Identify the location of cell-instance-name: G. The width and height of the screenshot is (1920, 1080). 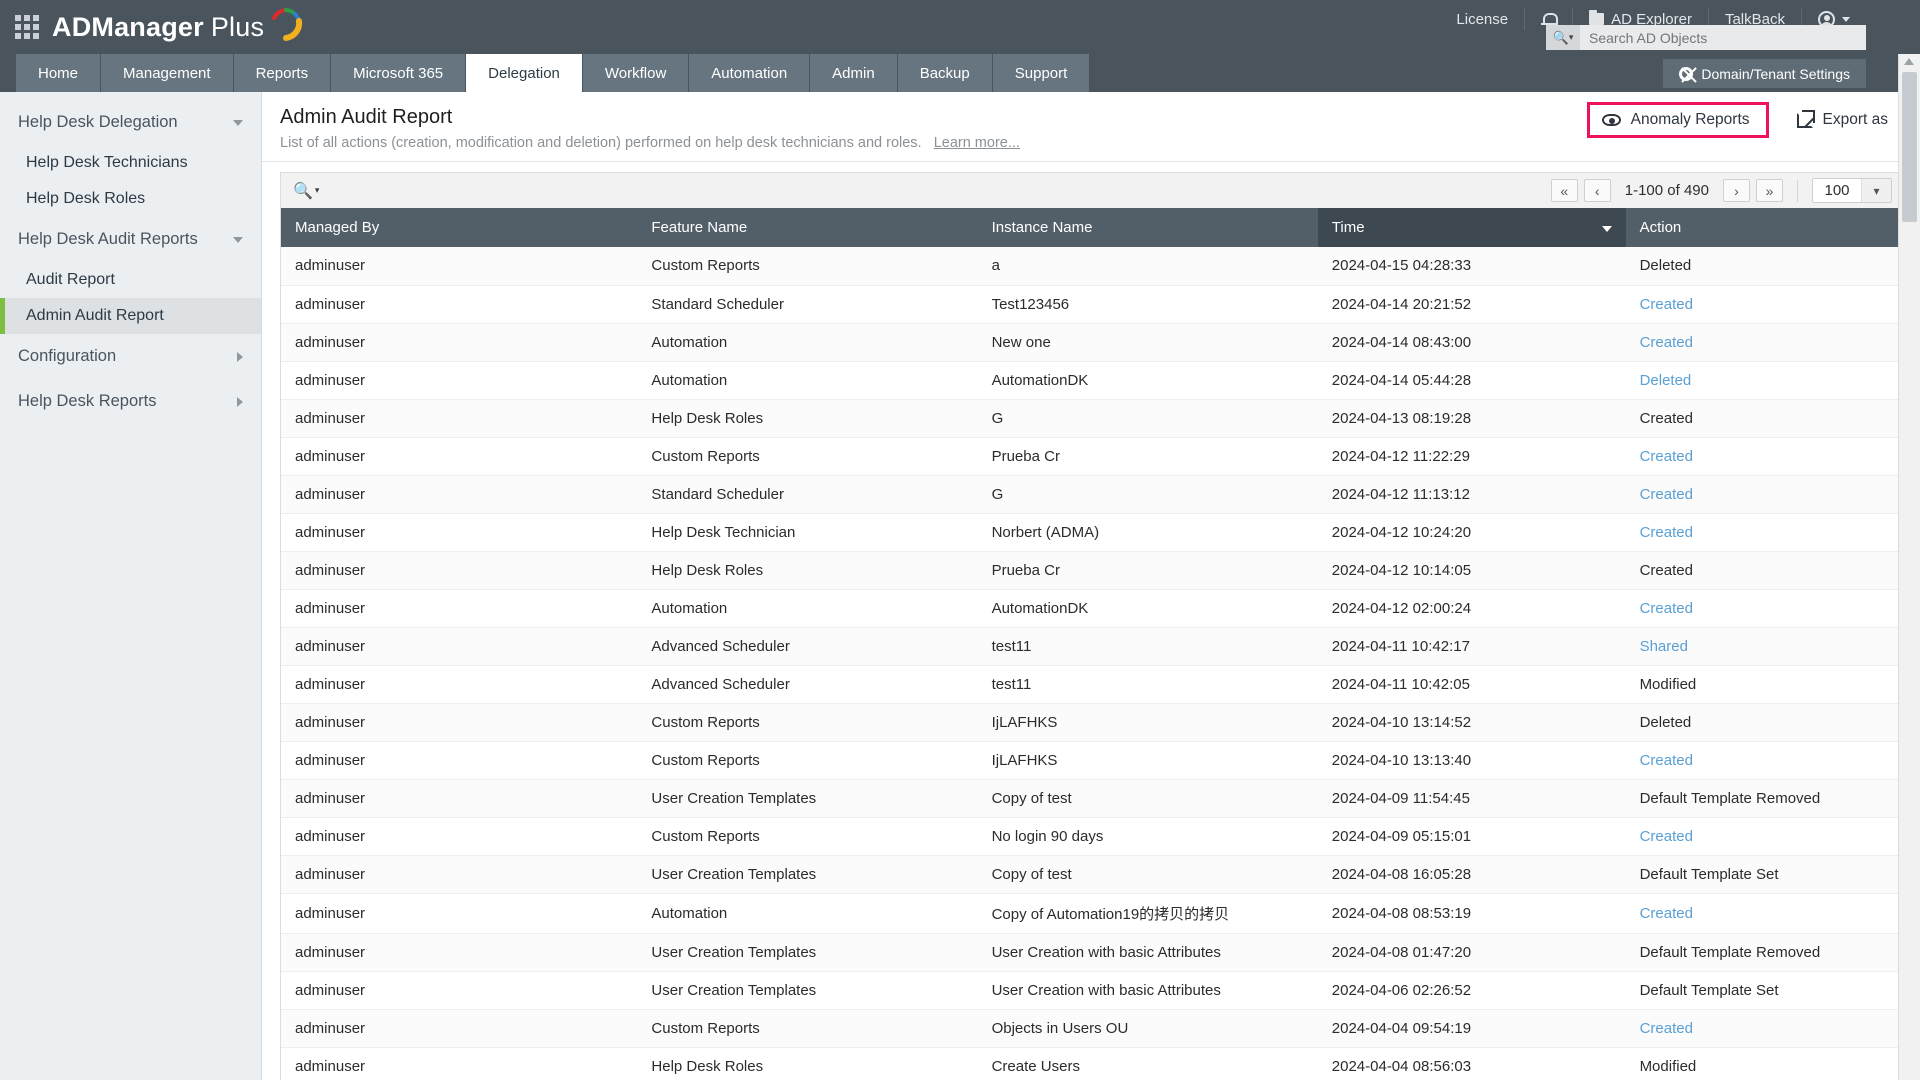
(1147, 418).